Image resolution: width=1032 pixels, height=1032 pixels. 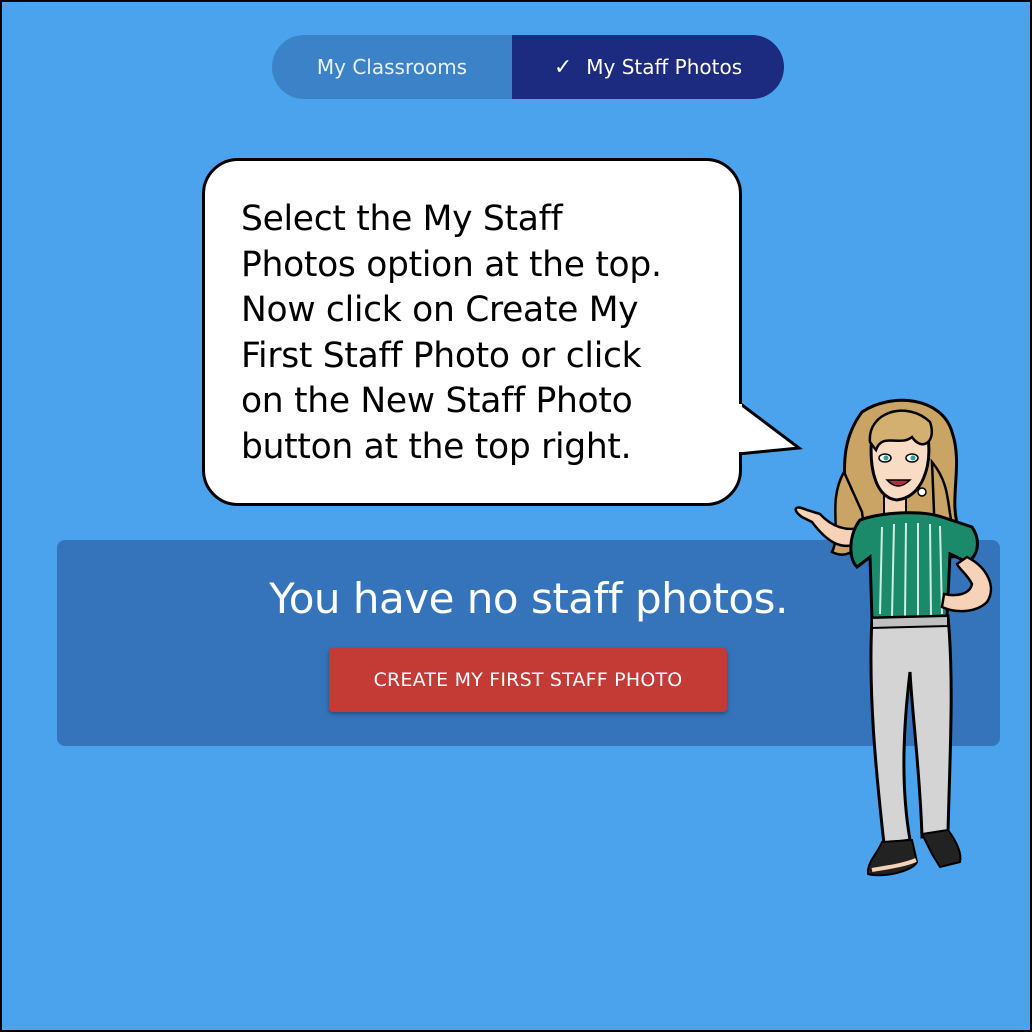 I want to click on instruction-line: First Staff Photo or click, so click(x=441, y=355).